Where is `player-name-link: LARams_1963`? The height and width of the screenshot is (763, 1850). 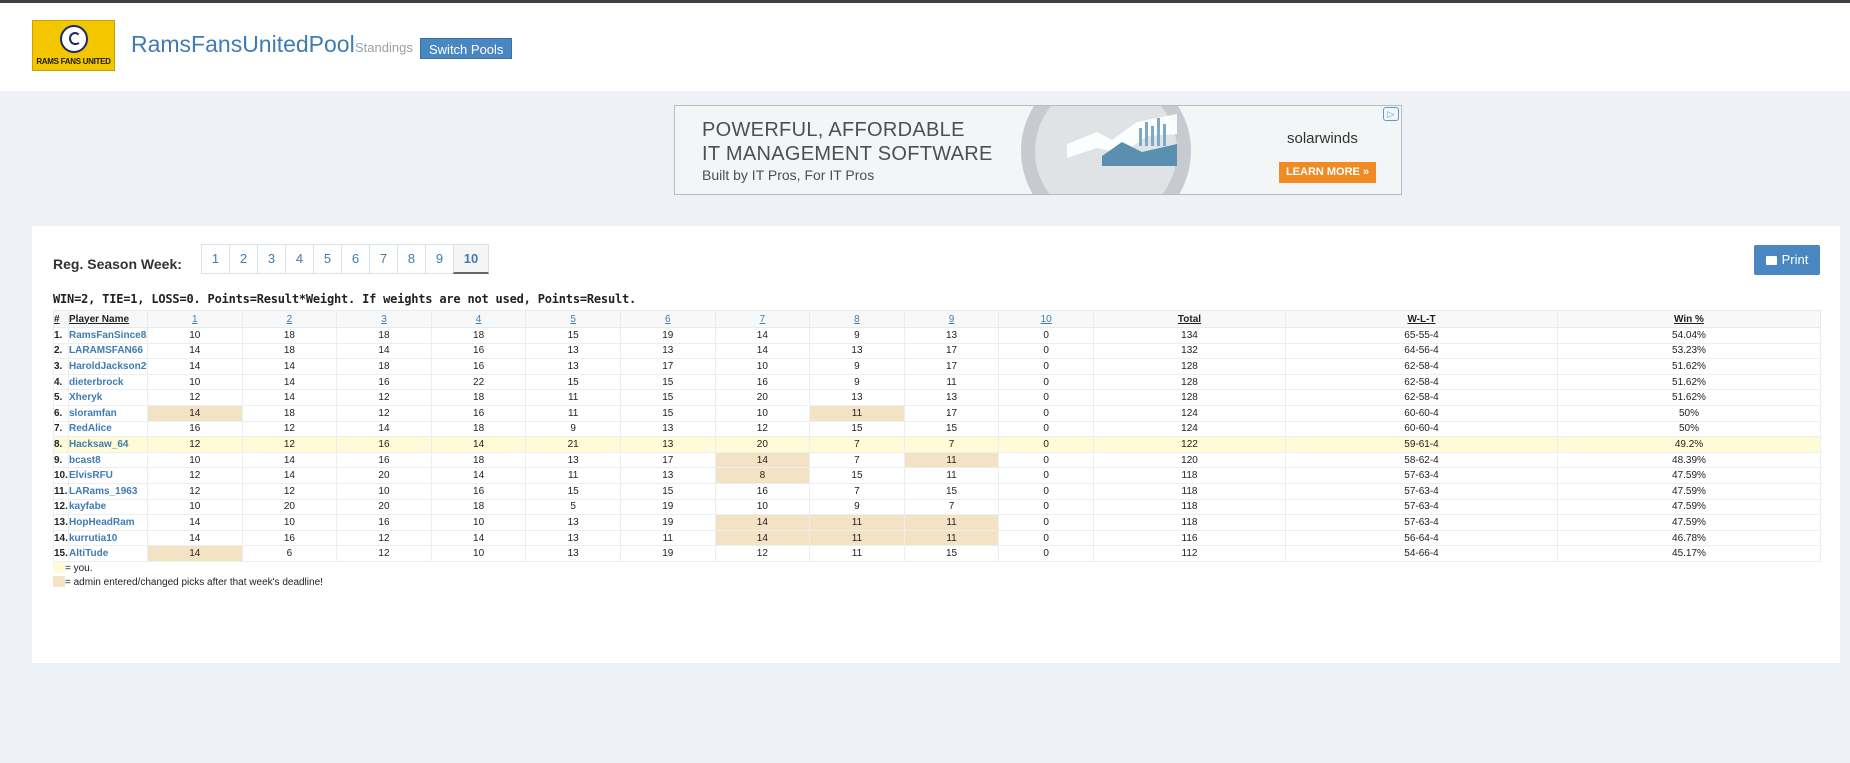
player-name-link: LARams_1963 is located at coordinates (108, 491).